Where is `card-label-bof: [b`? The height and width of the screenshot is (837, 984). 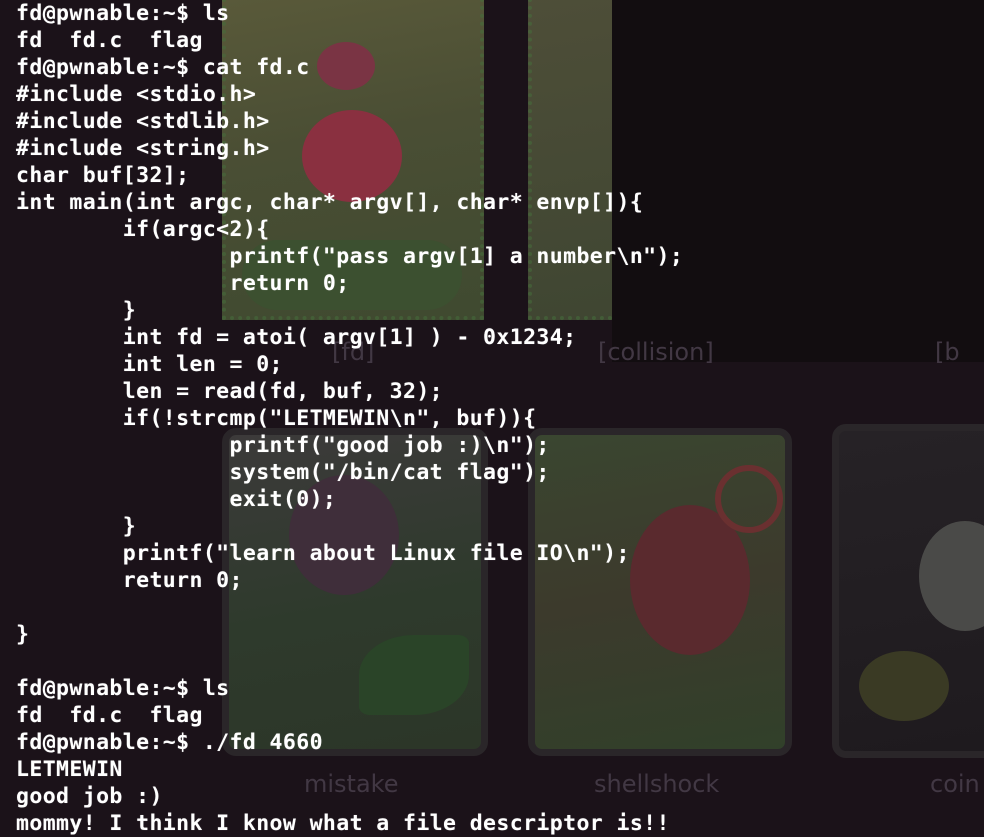 card-label-bof: [b is located at coordinates (947, 352).